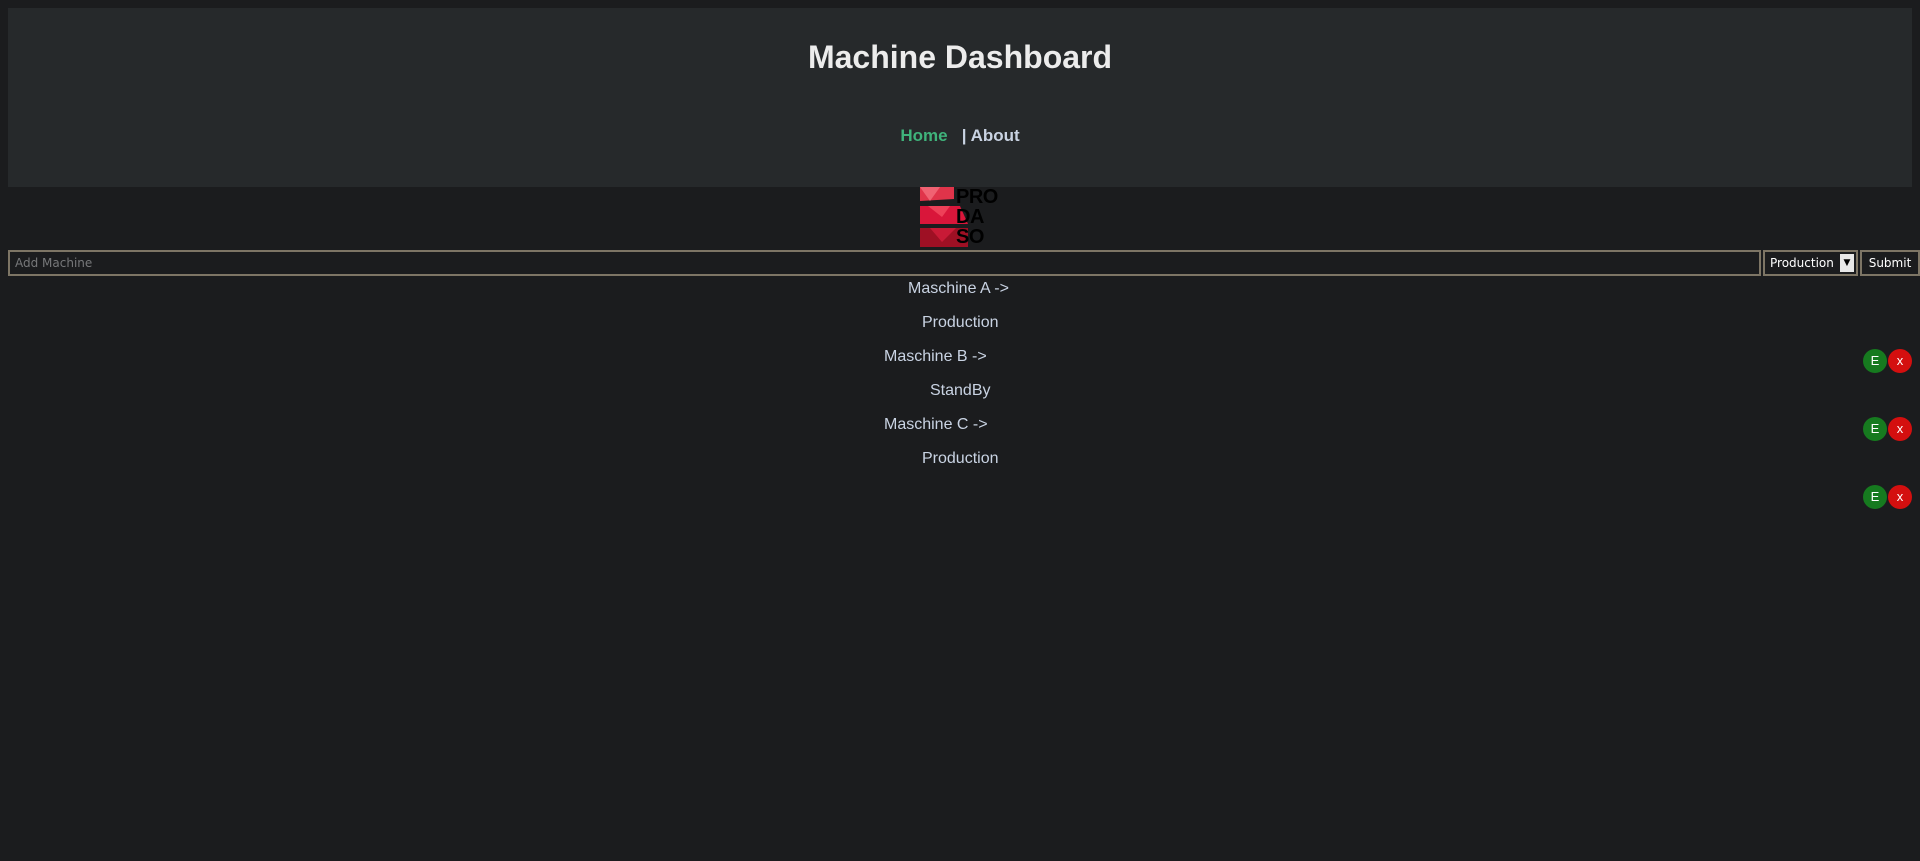 Image resolution: width=1920 pixels, height=861 pixels. What do you see at coordinates (958, 289) in the screenshot?
I see `machine-a-name: Maschine A ->` at bounding box center [958, 289].